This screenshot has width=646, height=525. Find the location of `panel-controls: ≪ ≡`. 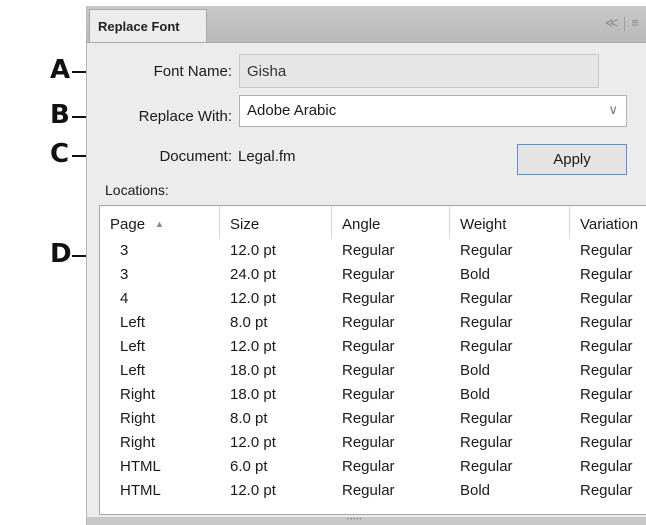

panel-controls: ≪ ≡ is located at coordinates (619, 23).